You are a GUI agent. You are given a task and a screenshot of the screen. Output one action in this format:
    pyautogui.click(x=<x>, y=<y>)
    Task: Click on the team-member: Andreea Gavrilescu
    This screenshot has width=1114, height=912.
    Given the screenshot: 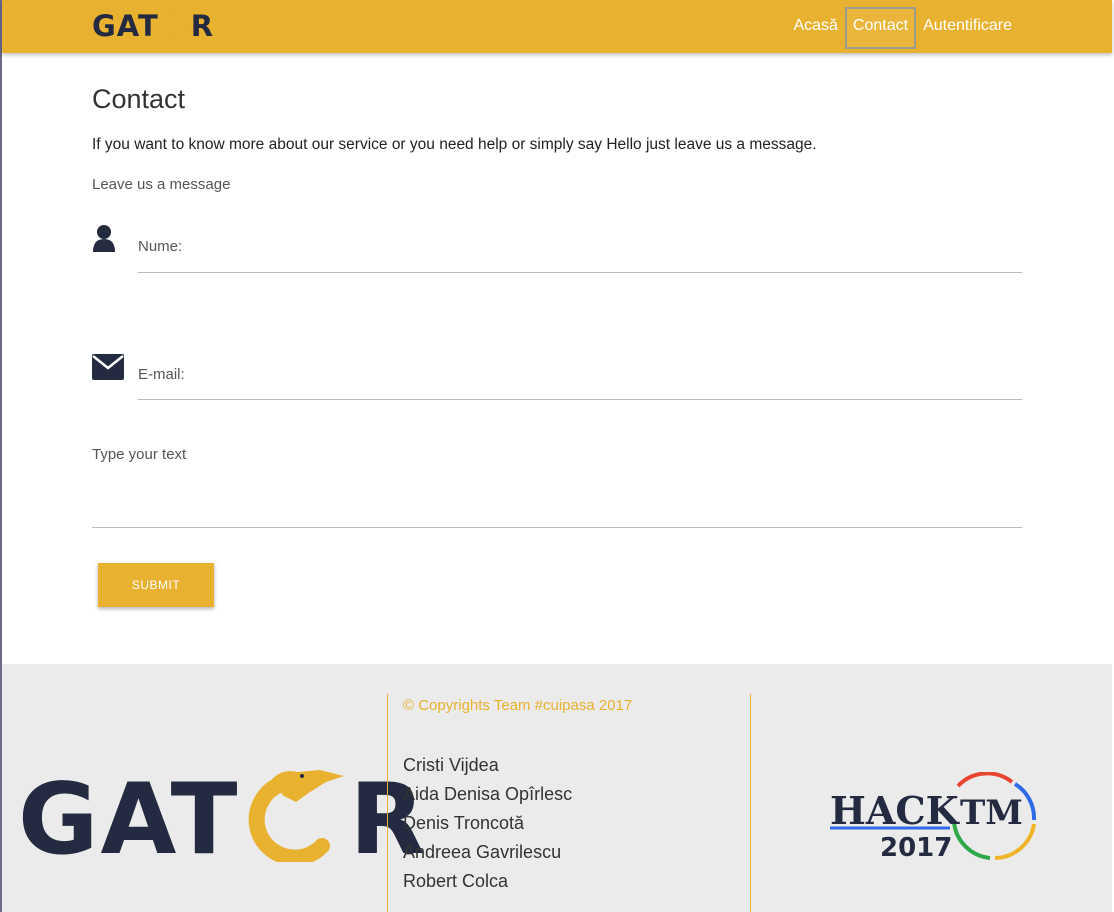 What is the action you would take?
    pyautogui.click(x=482, y=852)
    